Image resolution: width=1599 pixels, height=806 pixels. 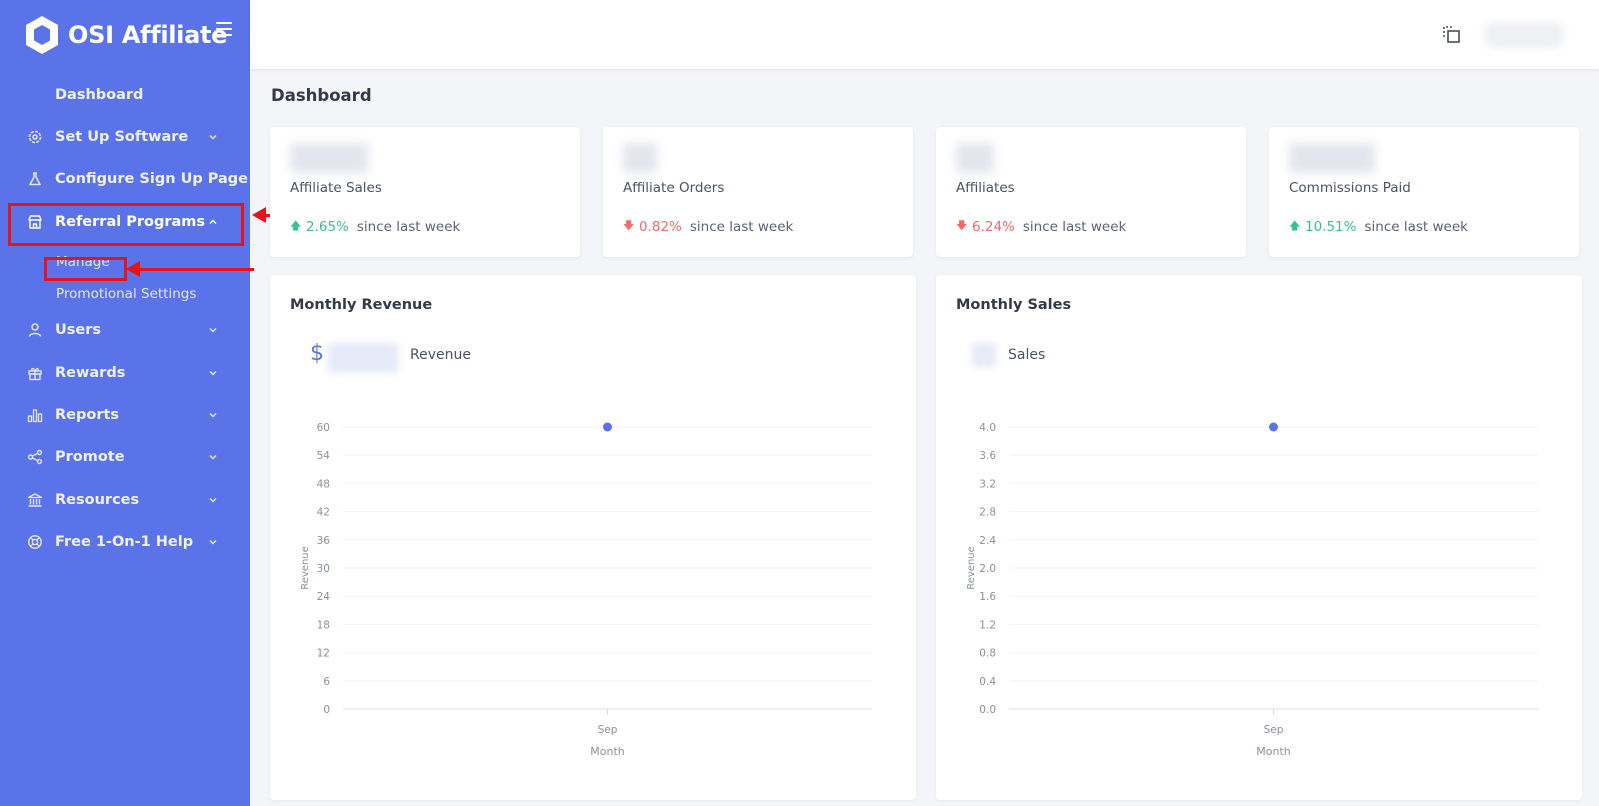 What do you see at coordinates (305, 568) in the screenshot?
I see `y-axis-label: Revenue` at bounding box center [305, 568].